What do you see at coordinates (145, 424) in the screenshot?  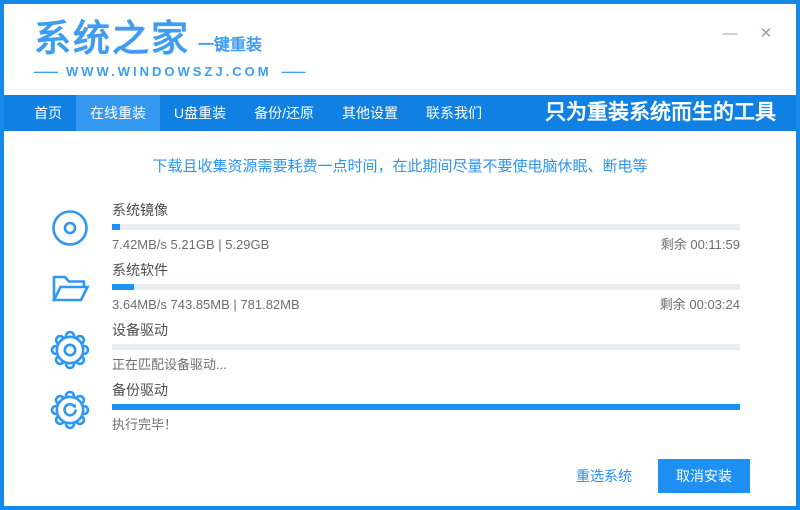 I see `status-text: 执行完毕！` at bounding box center [145, 424].